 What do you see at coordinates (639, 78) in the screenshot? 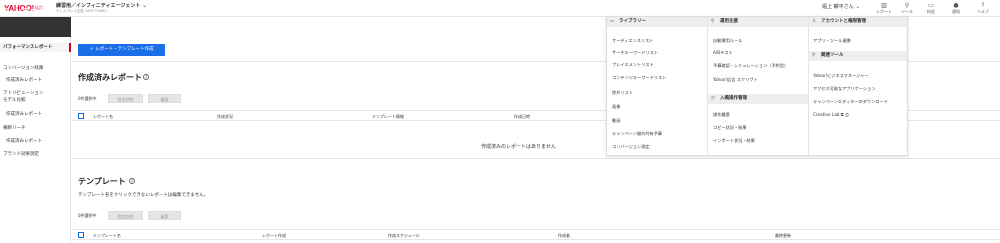
I see `menu-item-content-keyword-list: コンテンツキーワードリスト` at bounding box center [639, 78].